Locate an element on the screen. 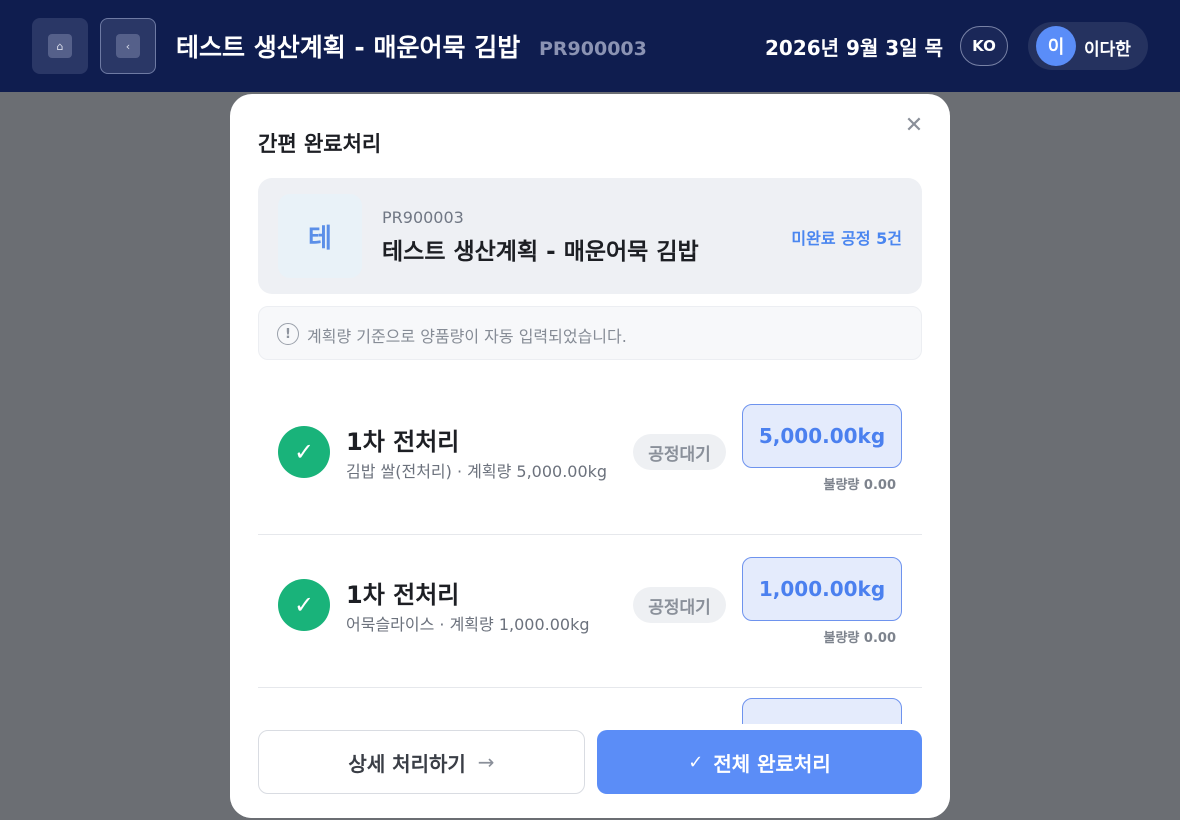  back-button: ‹ is located at coordinates (128, 46).